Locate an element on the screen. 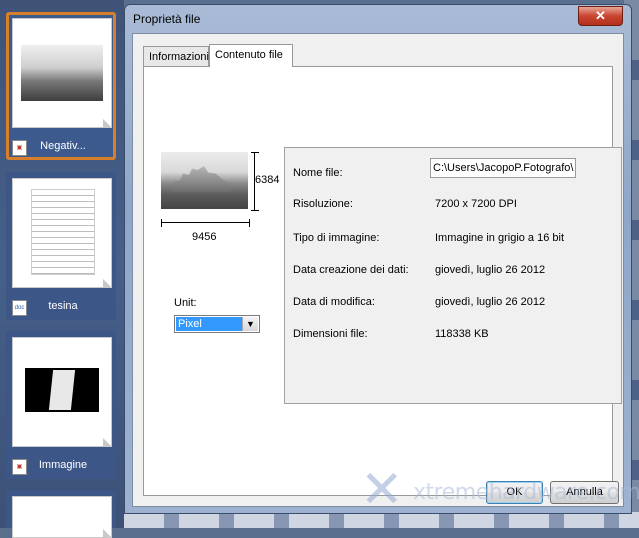 Image resolution: width=639 pixels, height=538 pixels. file-name-field: C:\Users\JacopoP.Fotografo\ is located at coordinates (503, 168).